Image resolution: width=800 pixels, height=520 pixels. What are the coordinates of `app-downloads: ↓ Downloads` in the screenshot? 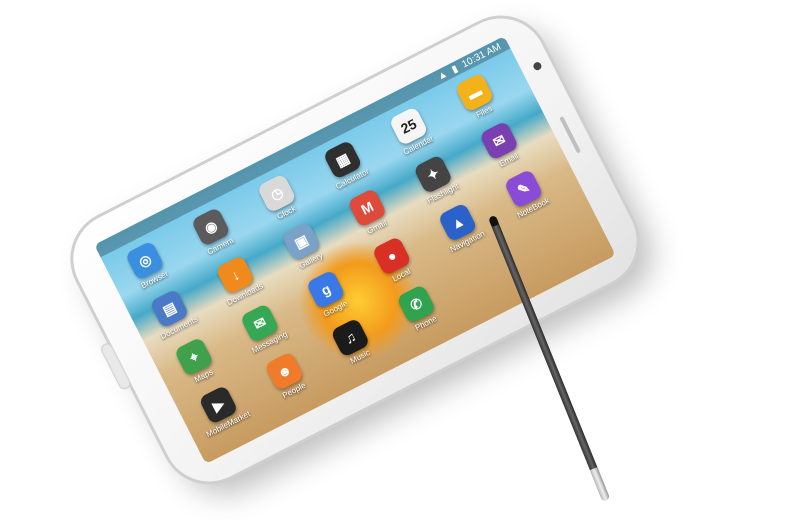 It's located at (238, 280).